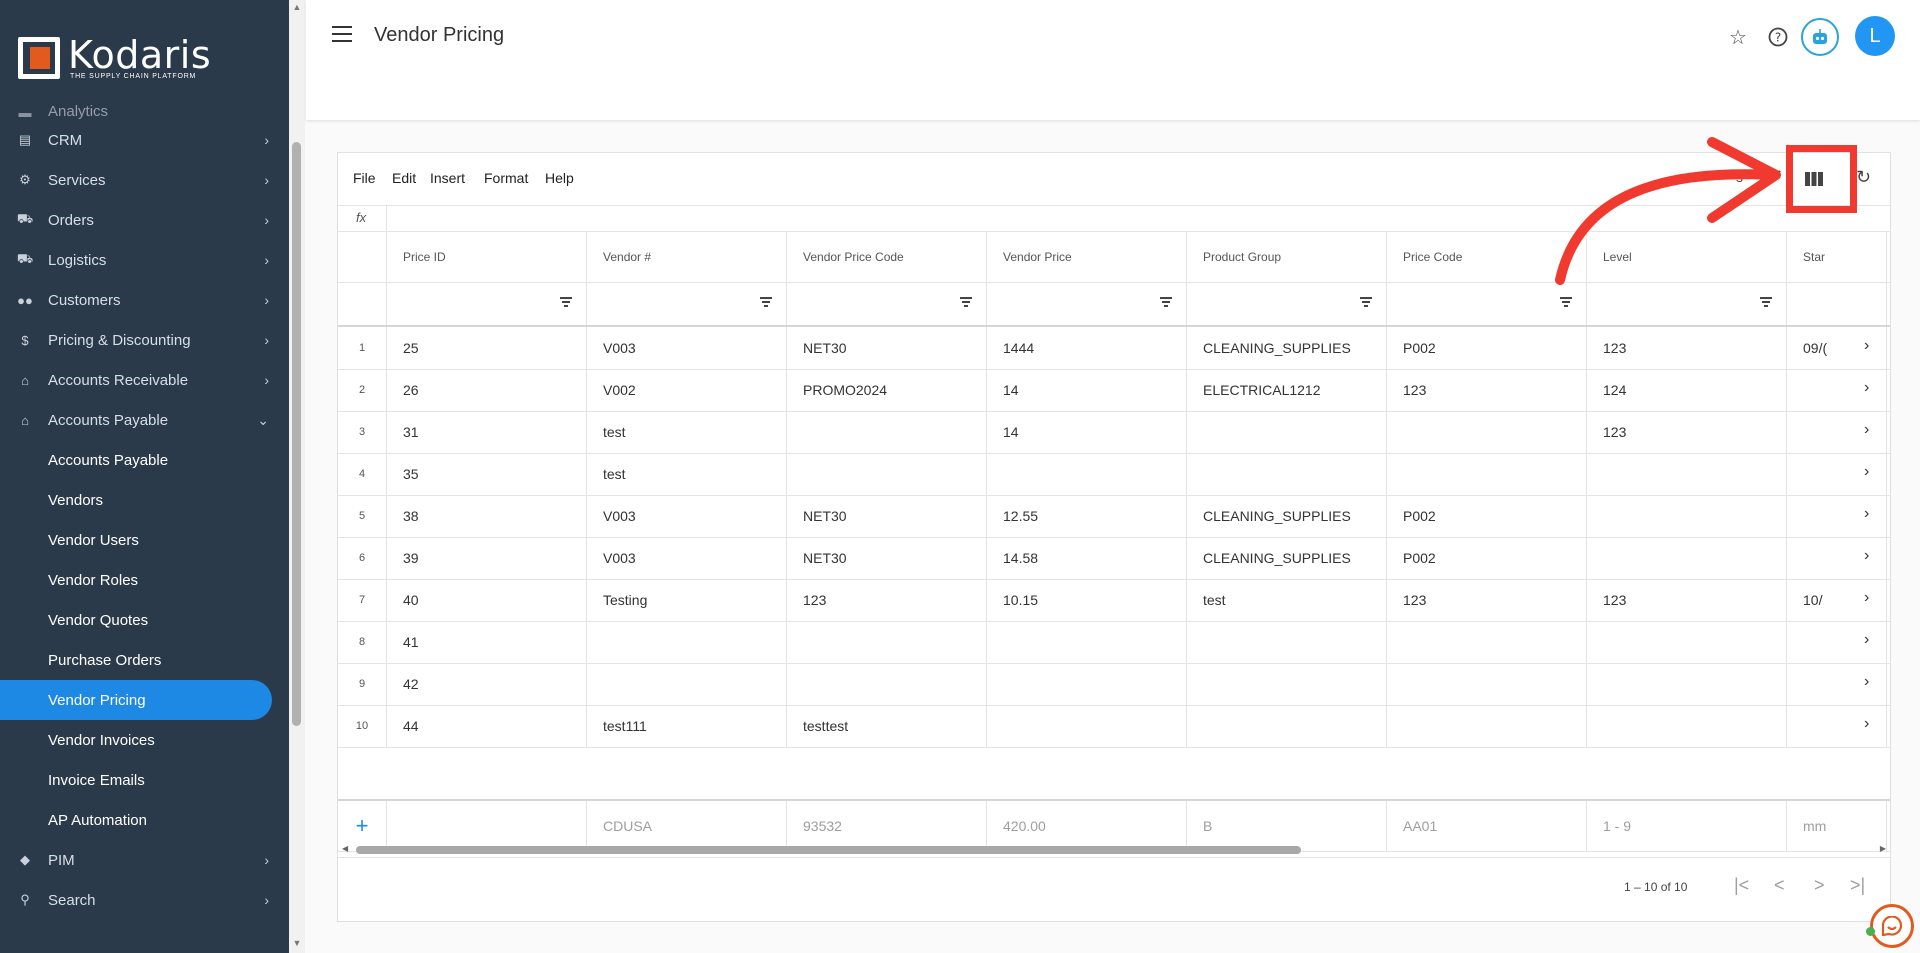  Describe the element at coordinates (144, 500) in the screenshot. I see `sidebar-subitem-vendors: Vendors` at that location.